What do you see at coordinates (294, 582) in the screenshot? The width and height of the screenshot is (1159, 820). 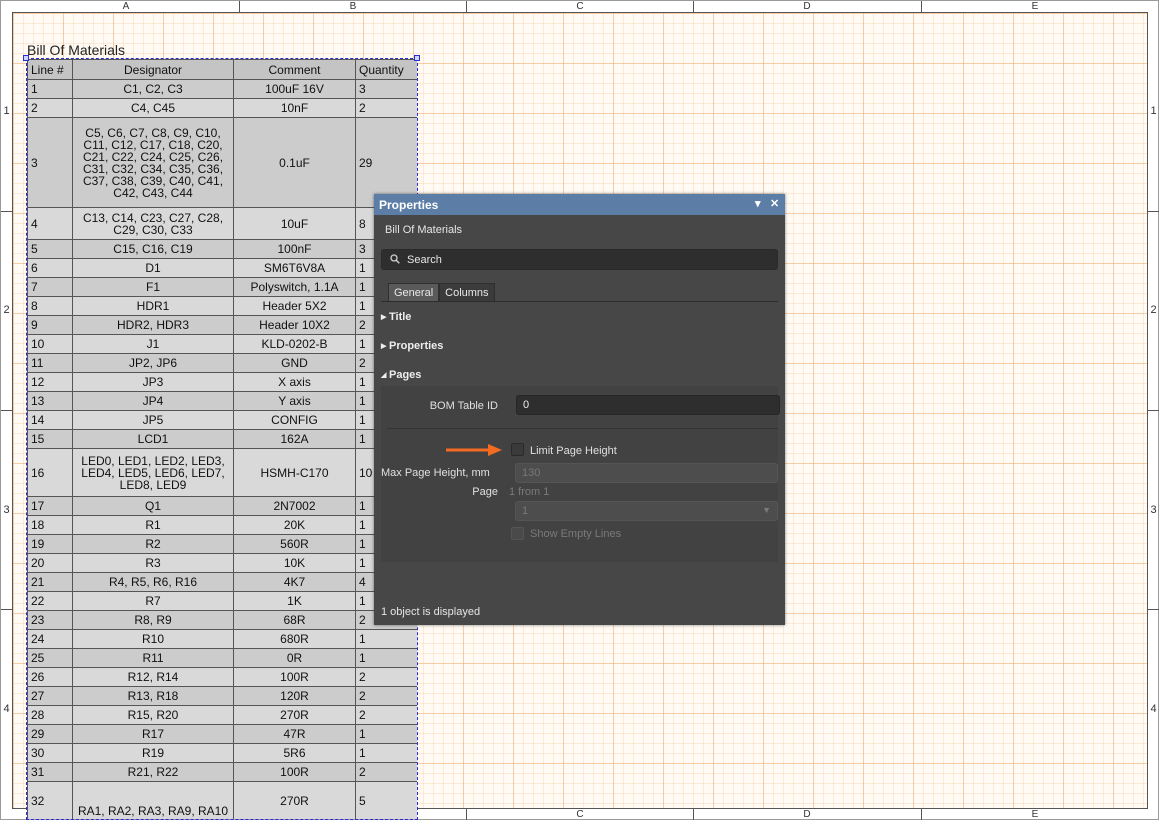 I see `comment-cell: 4K7` at bounding box center [294, 582].